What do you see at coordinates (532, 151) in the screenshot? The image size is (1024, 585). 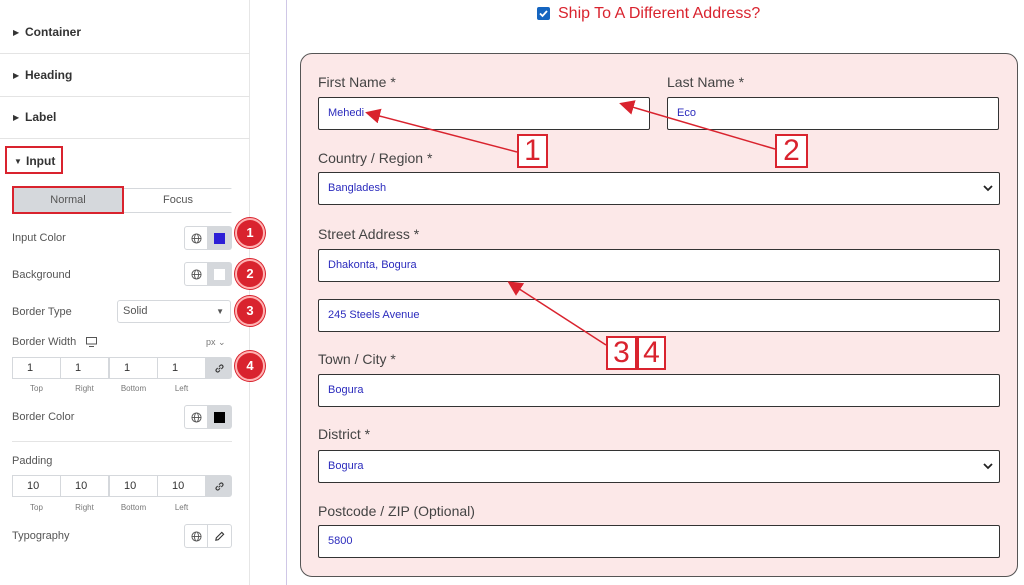 I see `annotation-number: 1` at bounding box center [532, 151].